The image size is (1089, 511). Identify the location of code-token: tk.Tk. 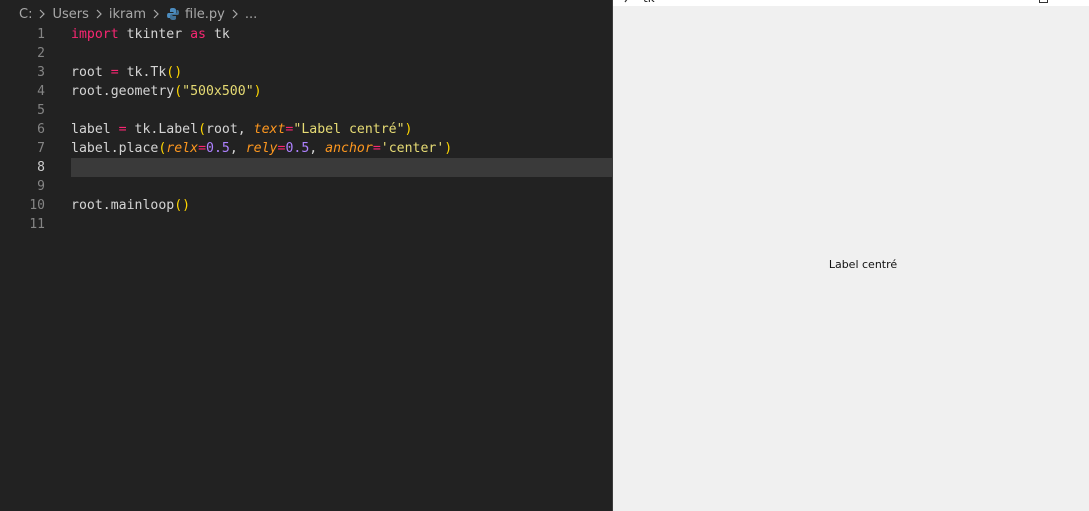
(142, 72).